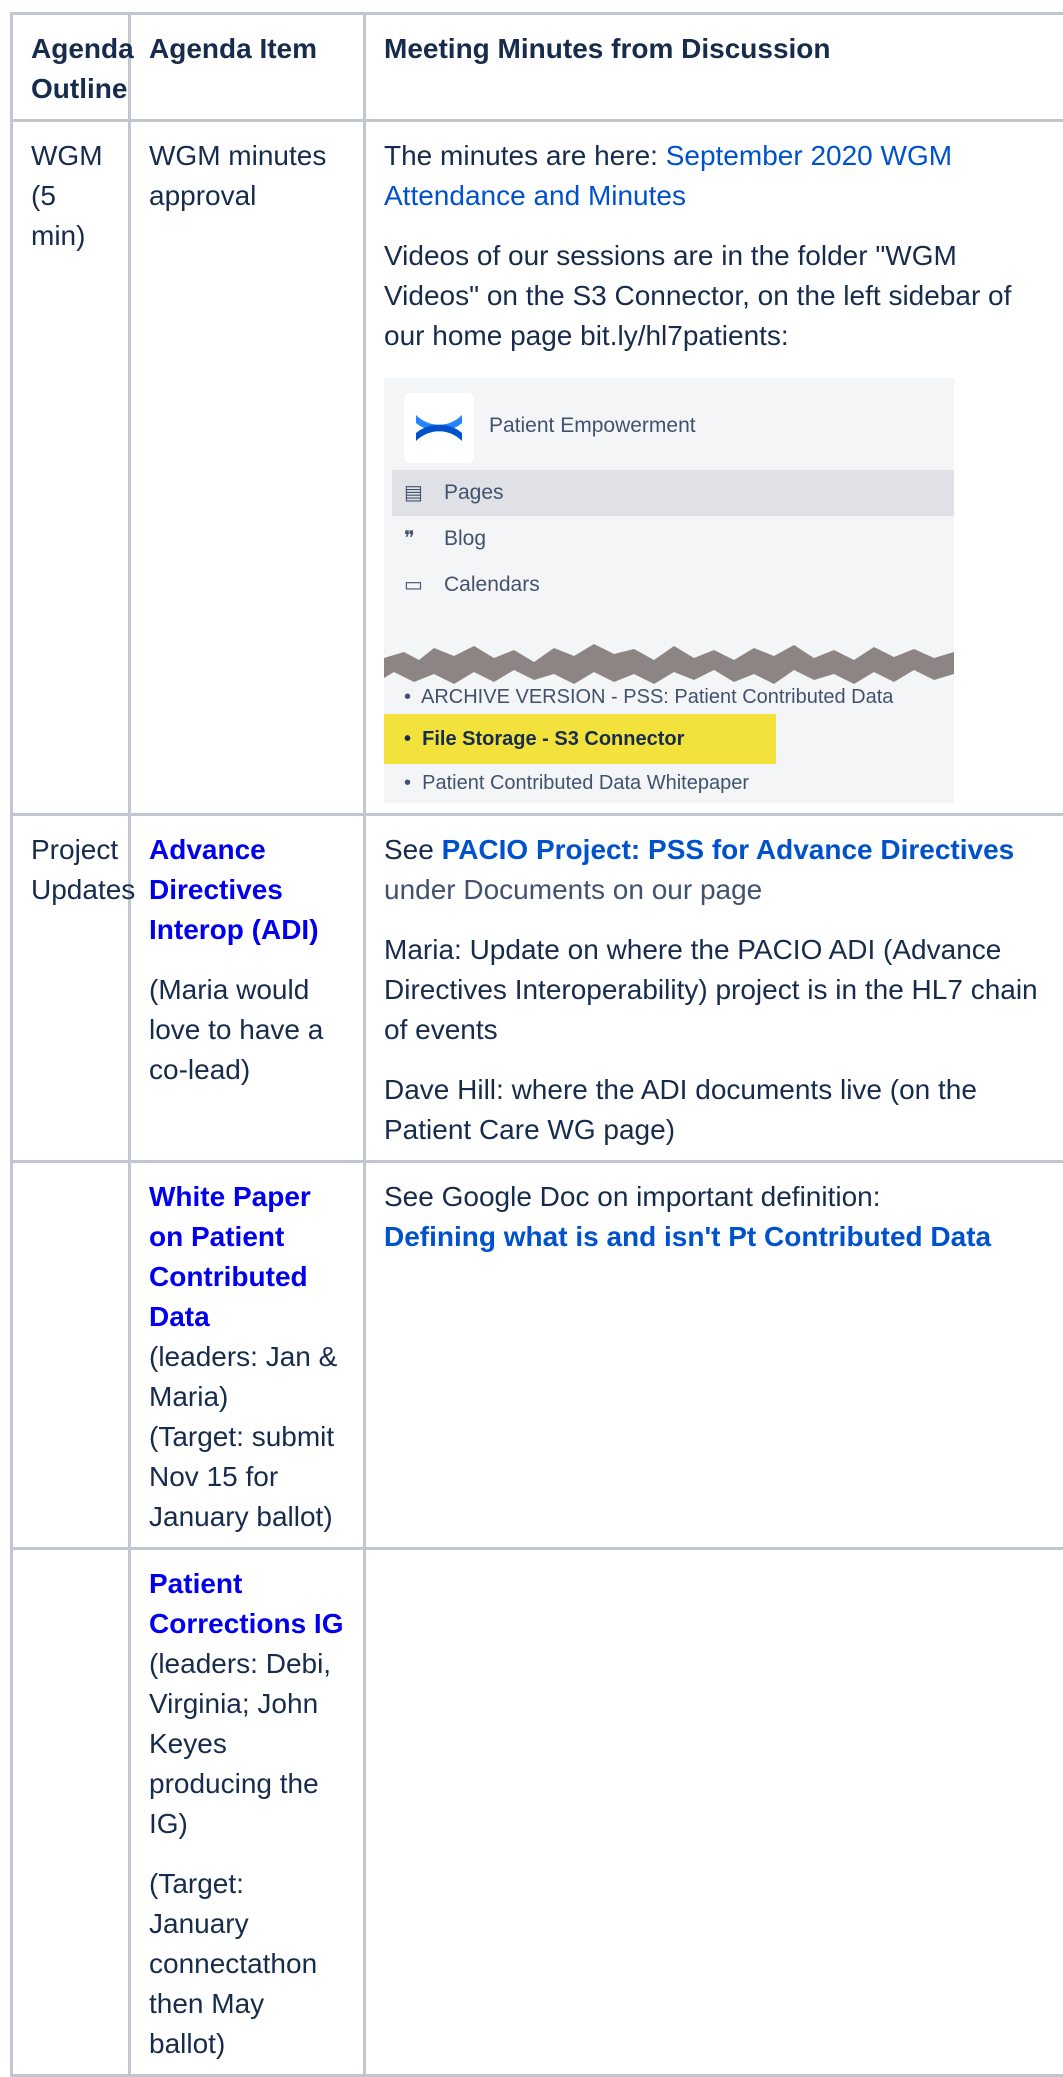  Describe the element at coordinates (71, 468) in the screenshot. I see `cell-outline: WGM (5 min)` at that location.